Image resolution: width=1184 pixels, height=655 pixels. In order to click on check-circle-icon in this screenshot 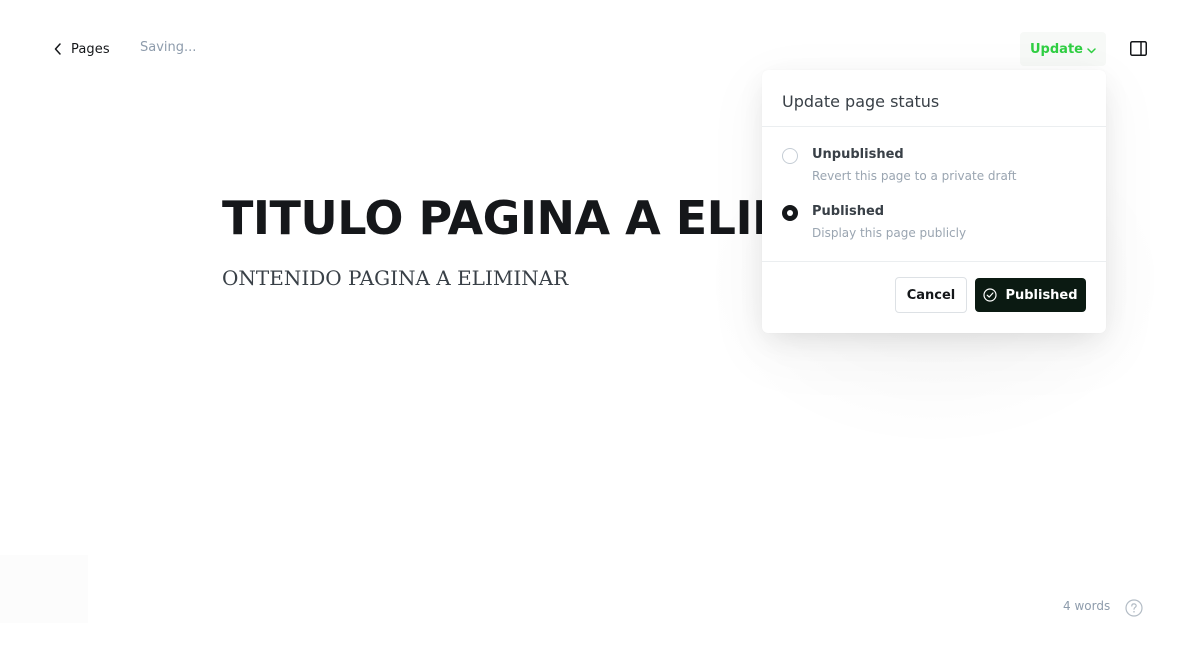, I will do `click(990, 295)`.